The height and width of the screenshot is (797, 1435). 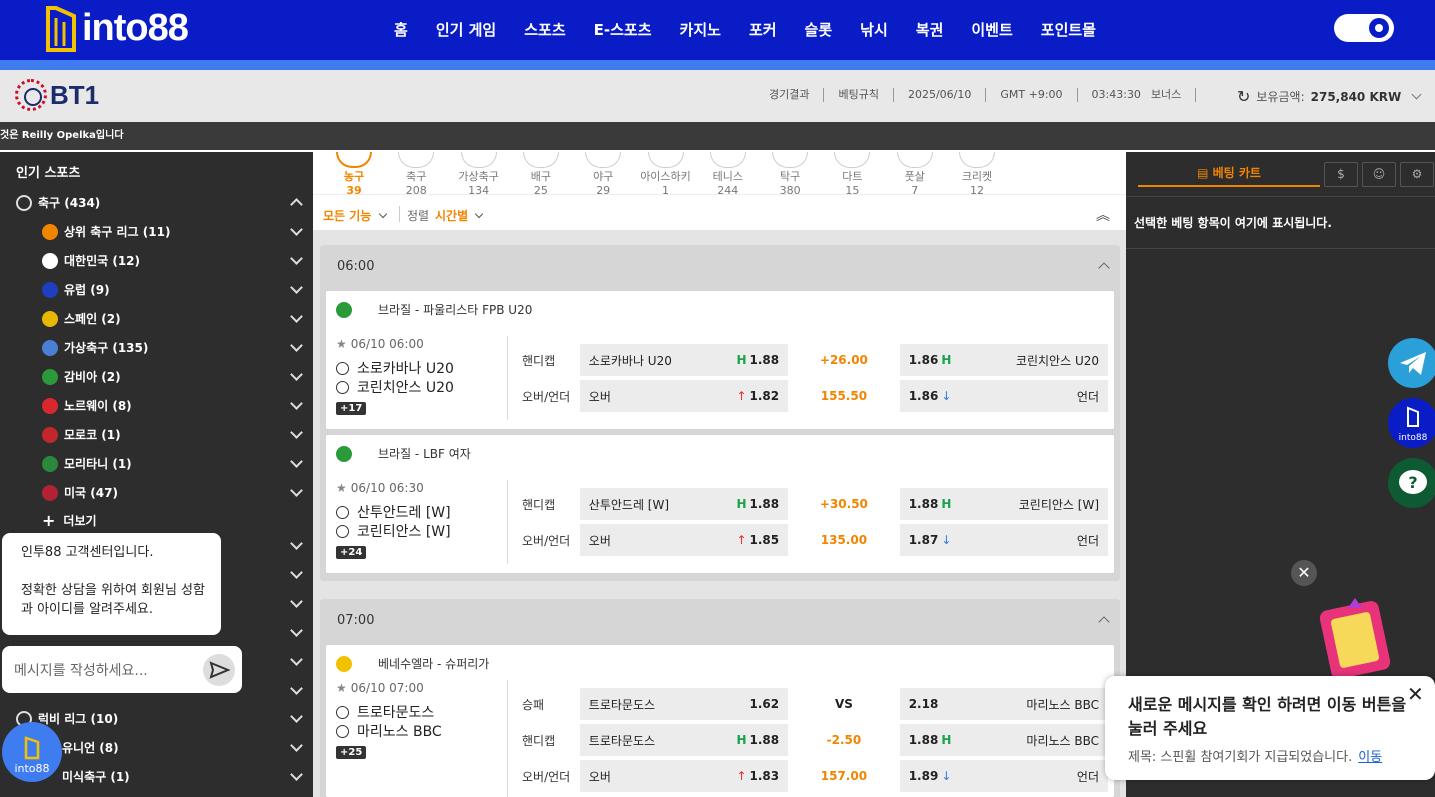 What do you see at coordinates (544, 29) in the screenshot?
I see `nav-sports: 스포츠` at bounding box center [544, 29].